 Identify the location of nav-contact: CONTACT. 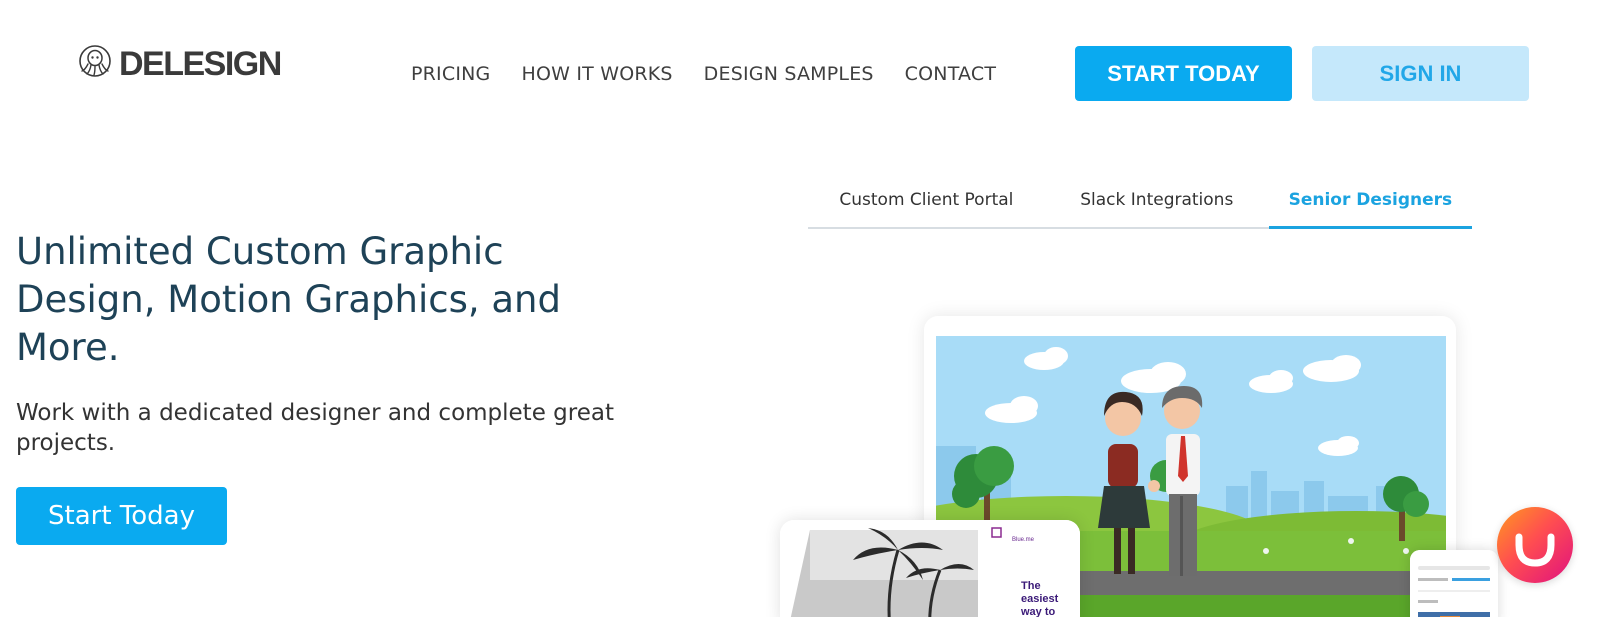
(951, 74).